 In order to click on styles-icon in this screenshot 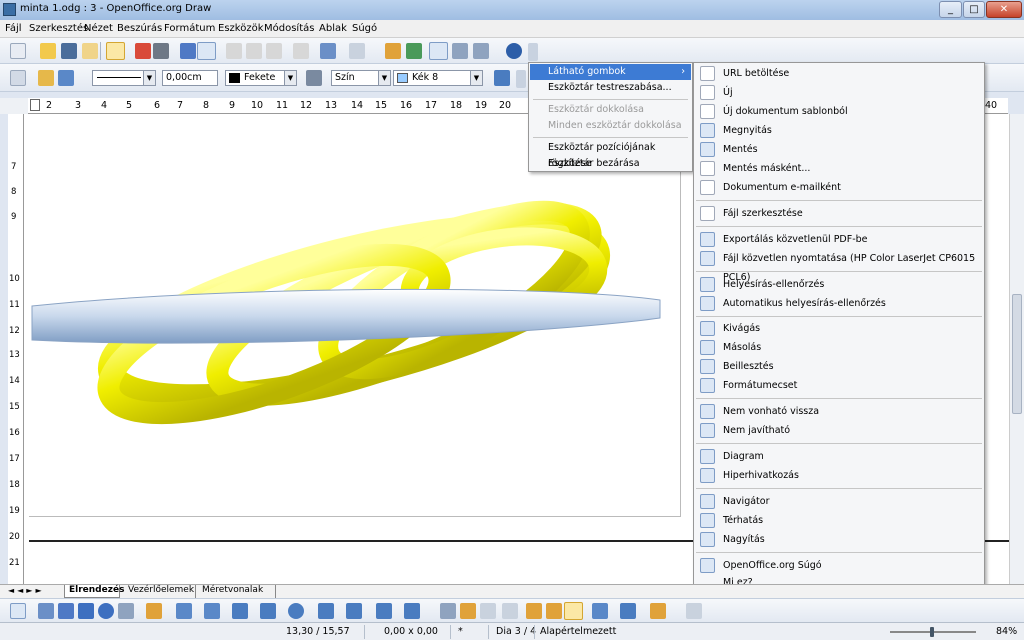, I will do `click(18, 78)`.